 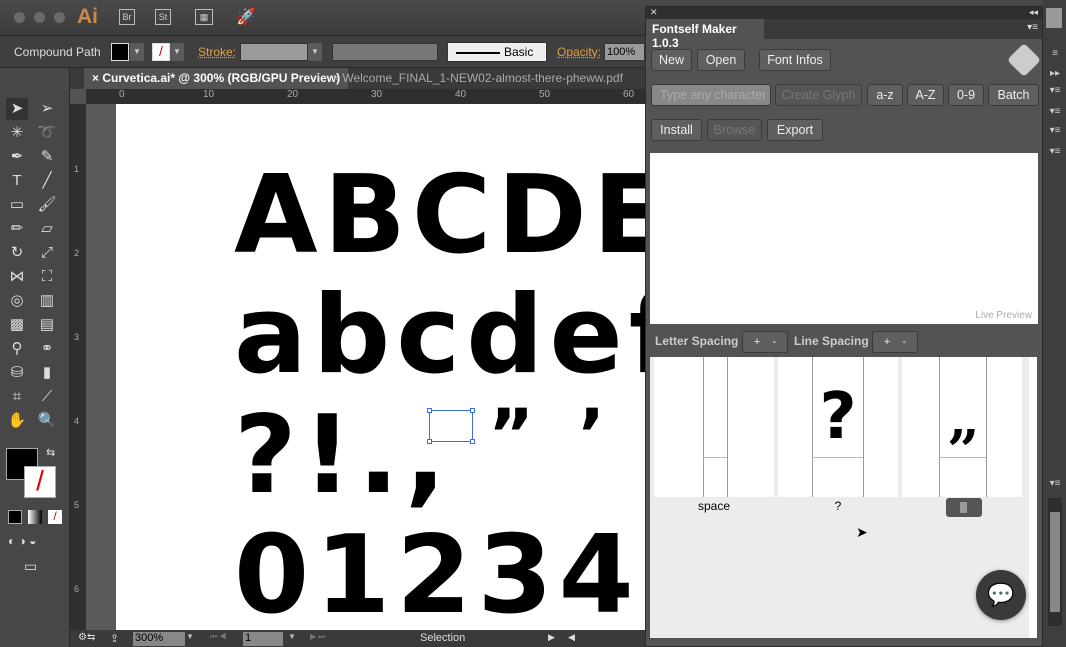 I want to click on artboard-tool-icon: ⌗, so click(x=17, y=397).